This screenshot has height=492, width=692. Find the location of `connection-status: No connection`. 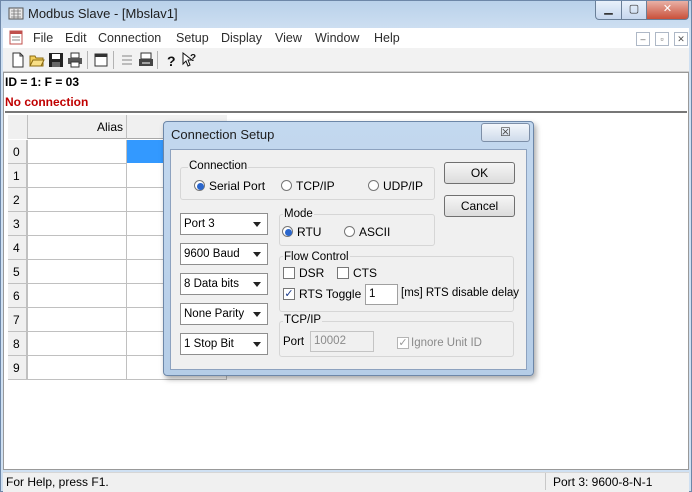

connection-status: No connection is located at coordinates (47, 102).